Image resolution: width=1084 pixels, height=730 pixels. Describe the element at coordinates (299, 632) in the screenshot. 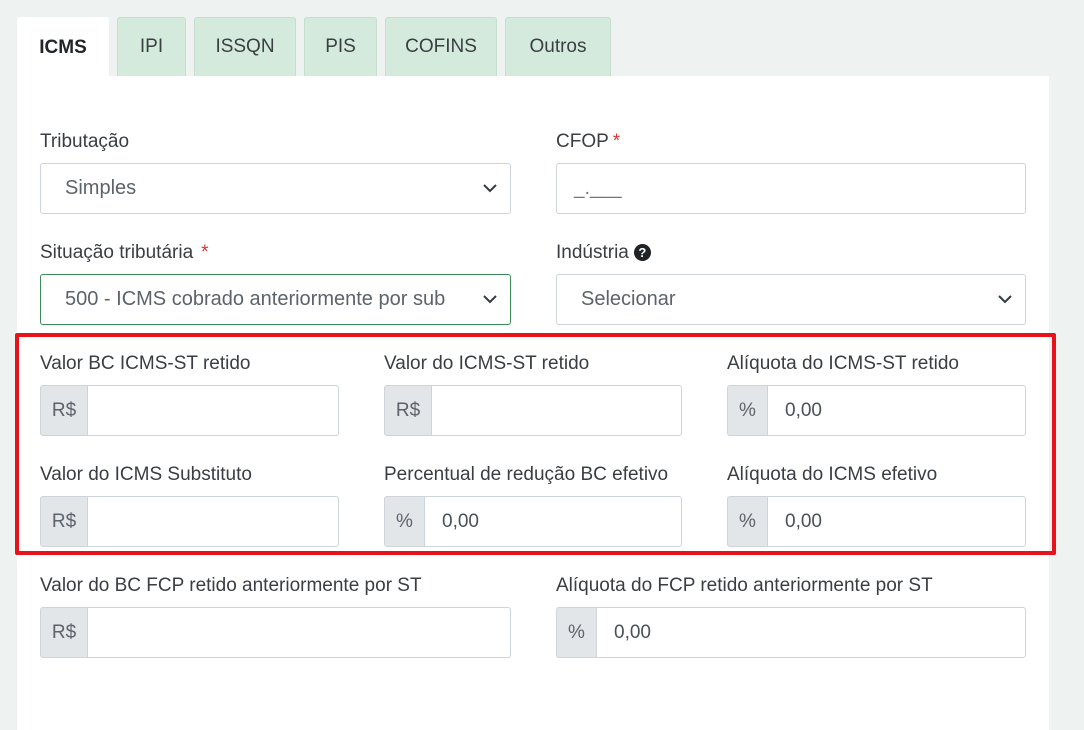

I see `valor-bc-fcp-input` at that location.